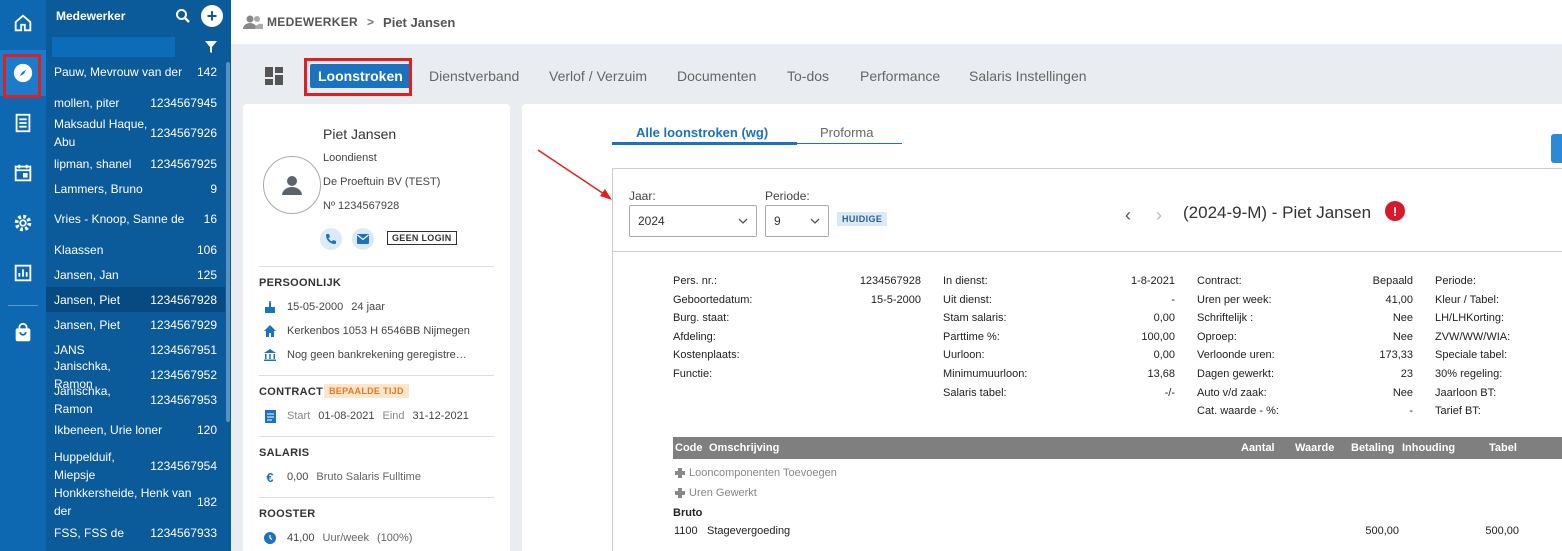 The width and height of the screenshot is (1562, 551). I want to click on employee-name: Huppelduif, Miepsje, so click(84, 466).